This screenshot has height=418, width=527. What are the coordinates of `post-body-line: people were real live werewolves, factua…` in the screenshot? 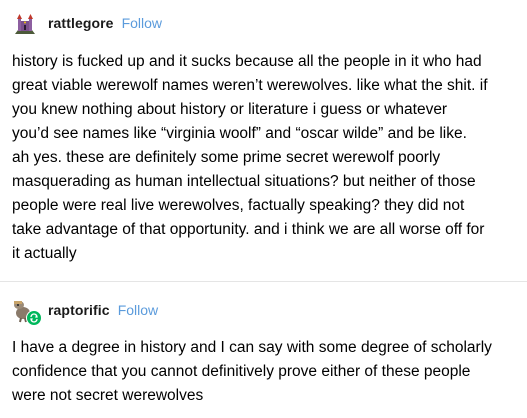 It's located at (238, 205).